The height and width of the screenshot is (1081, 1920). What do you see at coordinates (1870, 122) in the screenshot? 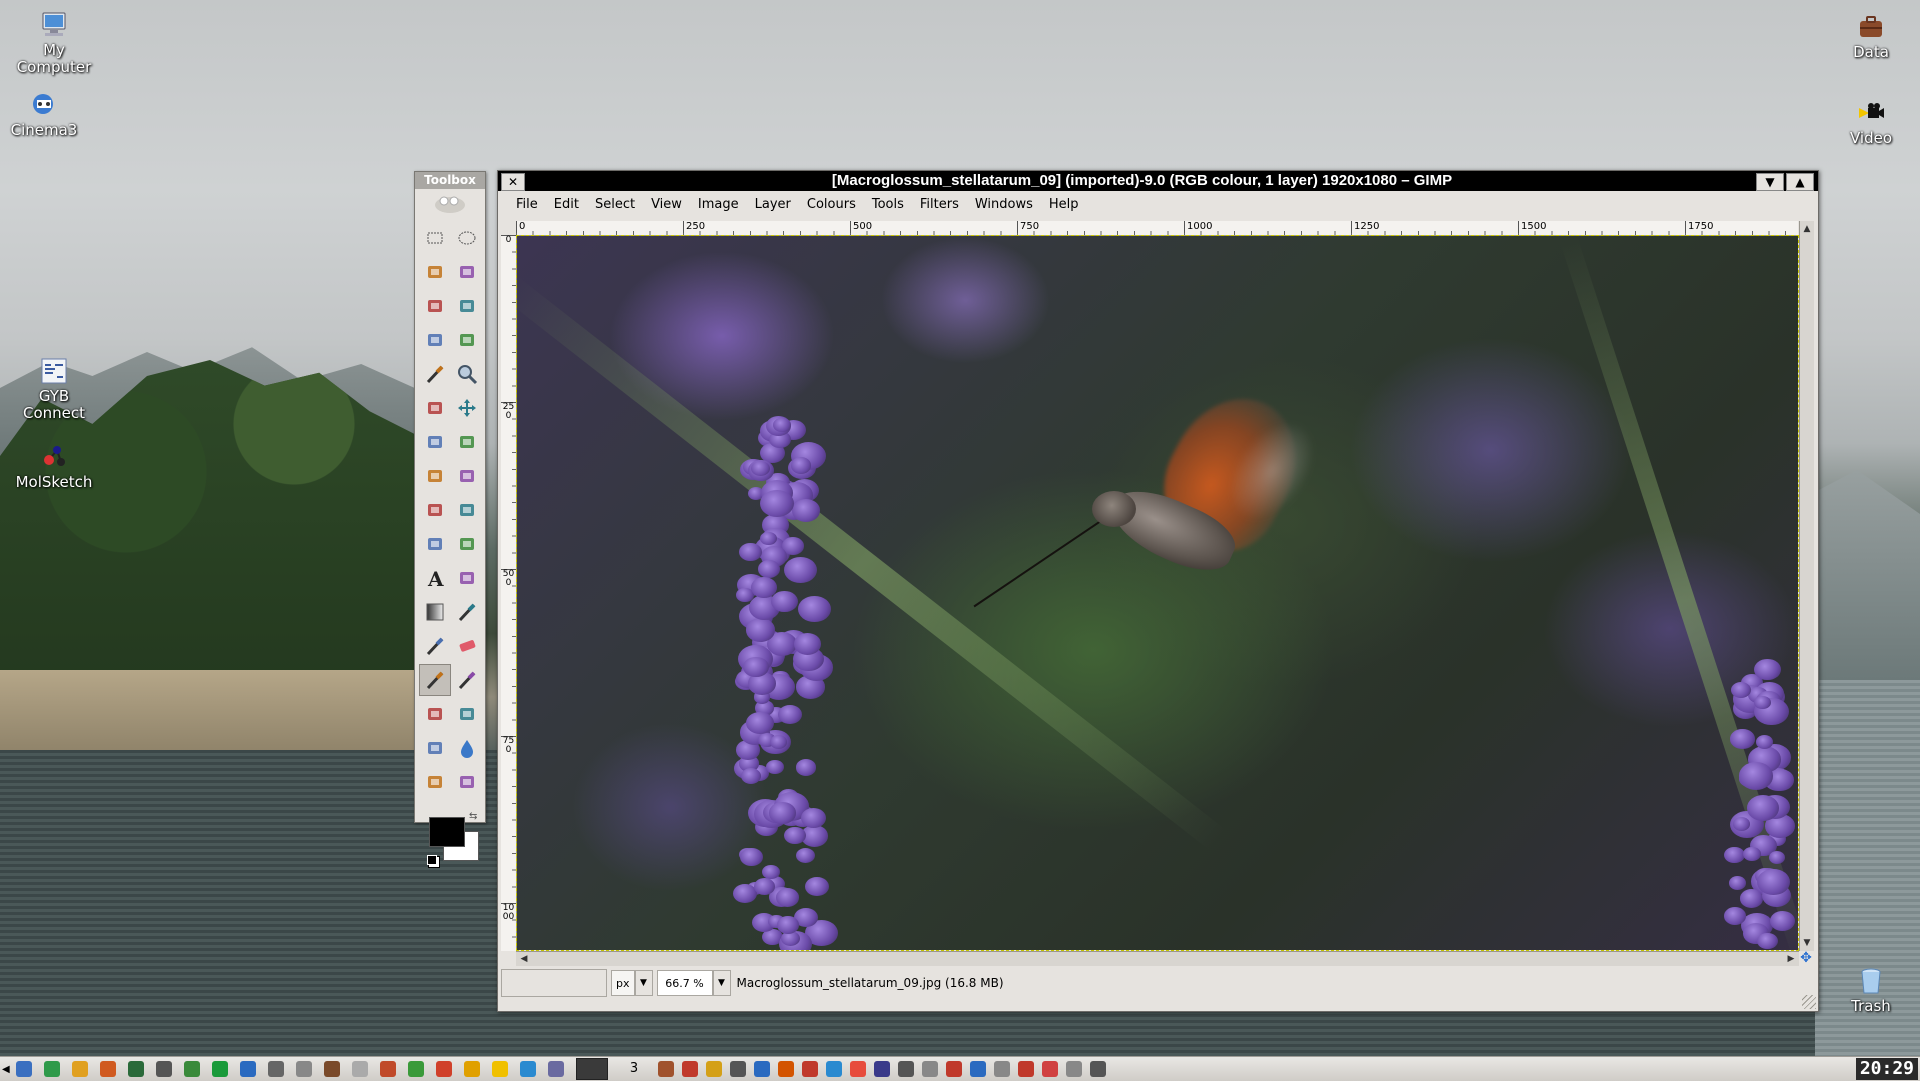
I see `desktop-icon-video: Video` at bounding box center [1870, 122].